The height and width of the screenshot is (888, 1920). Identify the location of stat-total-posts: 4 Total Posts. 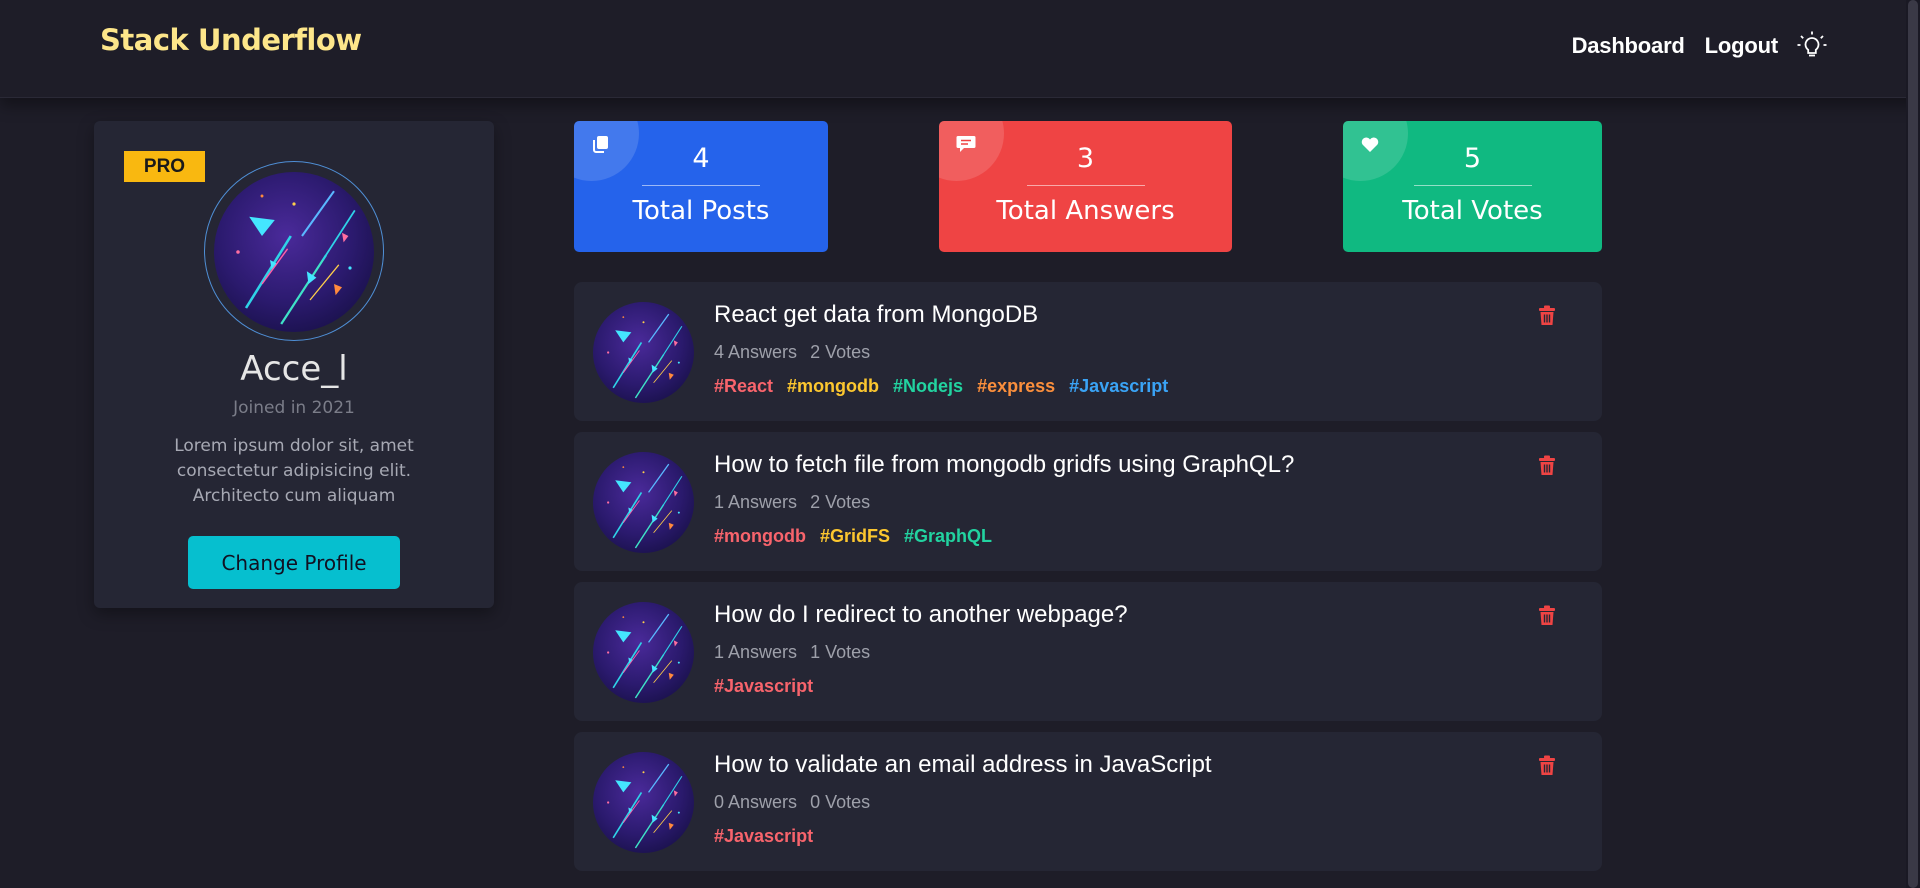
(701, 186).